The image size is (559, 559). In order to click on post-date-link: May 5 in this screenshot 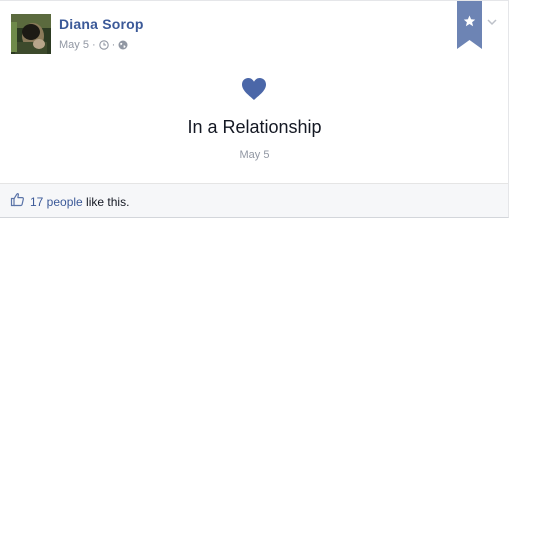, I will do `click(74, 45)`.